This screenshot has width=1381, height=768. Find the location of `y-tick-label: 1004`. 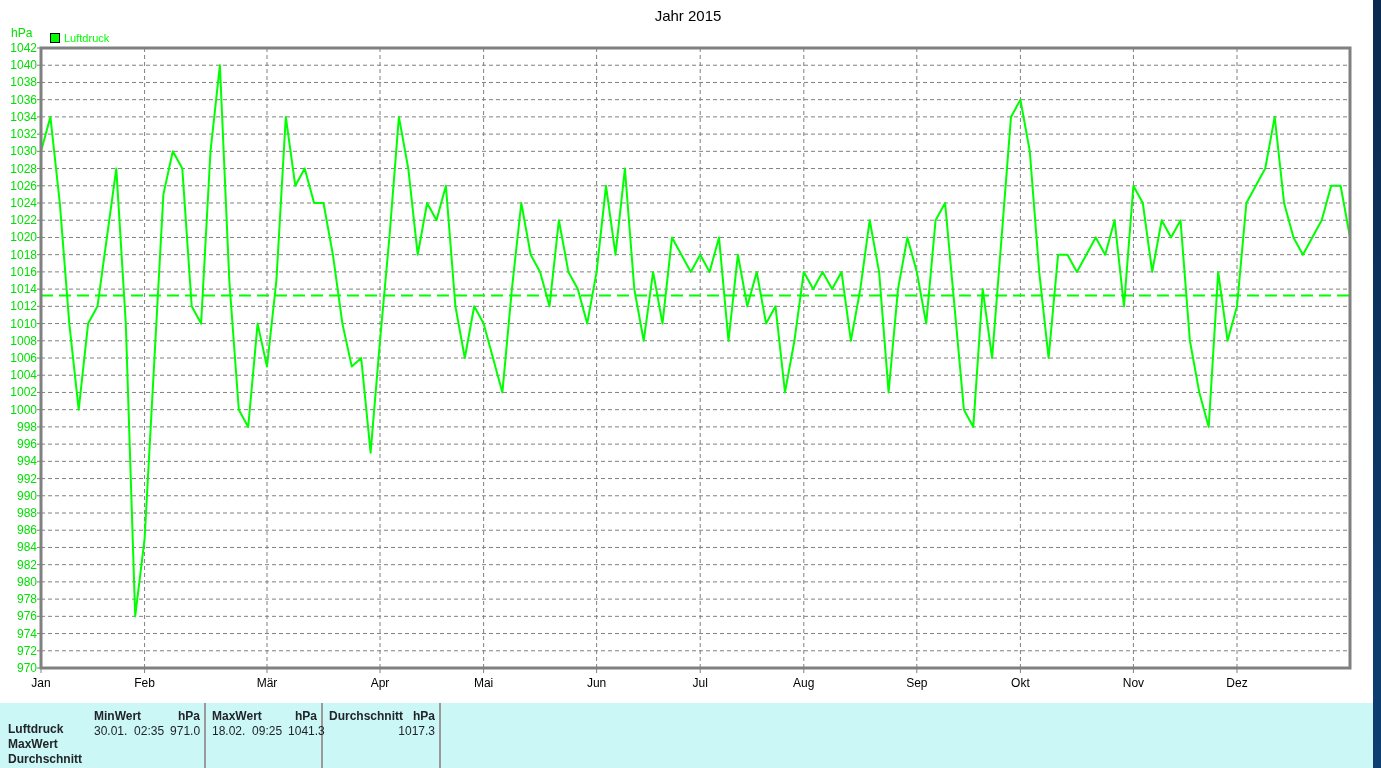

y-tick-label: 1004 is located at coordinates (23, 375).